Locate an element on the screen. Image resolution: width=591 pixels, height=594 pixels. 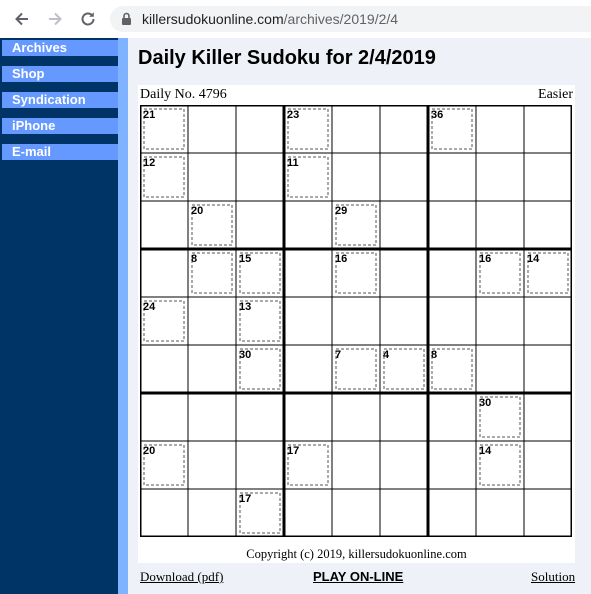
reload-icon is located at coordinates (88, 19).